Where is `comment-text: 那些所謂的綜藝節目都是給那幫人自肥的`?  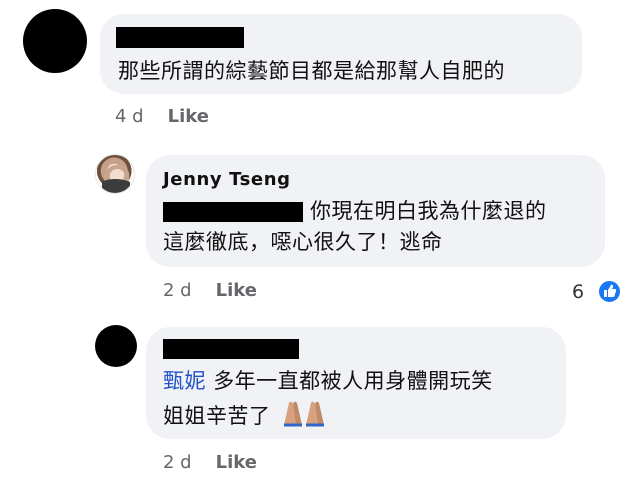
comment-text: 那些所謂的綜藝節目都是給那幫人自肥的 is located at coordinates (311, 71).